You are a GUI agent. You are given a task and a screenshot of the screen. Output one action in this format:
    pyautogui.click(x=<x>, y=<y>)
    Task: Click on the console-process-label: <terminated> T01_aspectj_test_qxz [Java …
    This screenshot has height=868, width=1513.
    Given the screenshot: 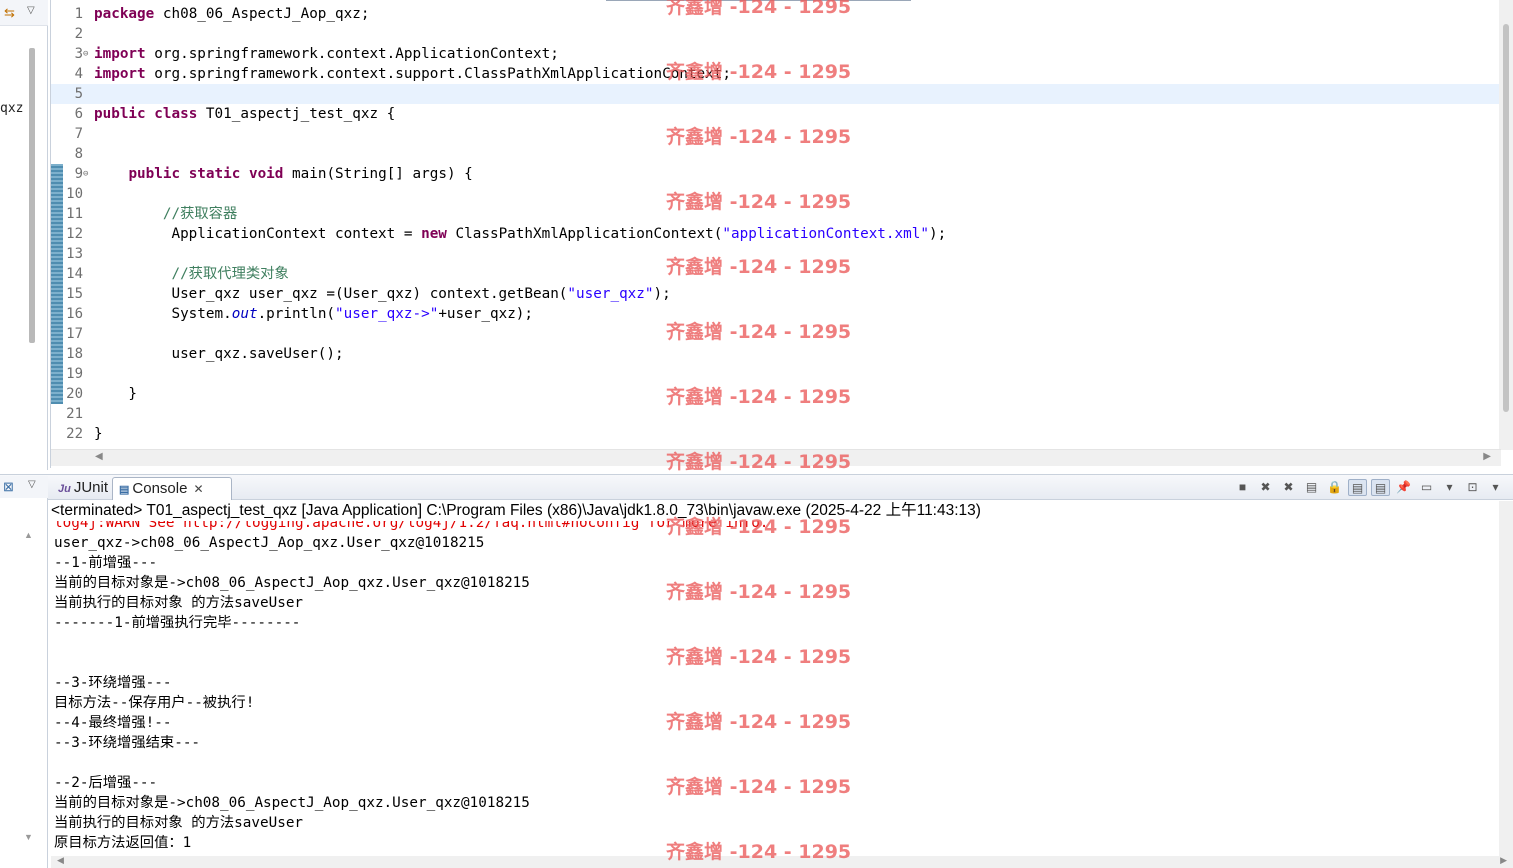 What is the action you would take?
    pyautogui.click(x=516, y=510)
    